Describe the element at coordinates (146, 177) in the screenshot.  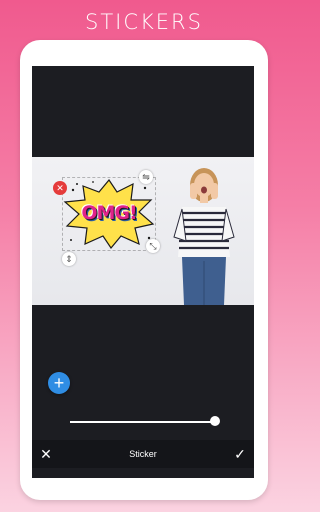
I see `flip-icon: ⇋` at that location.